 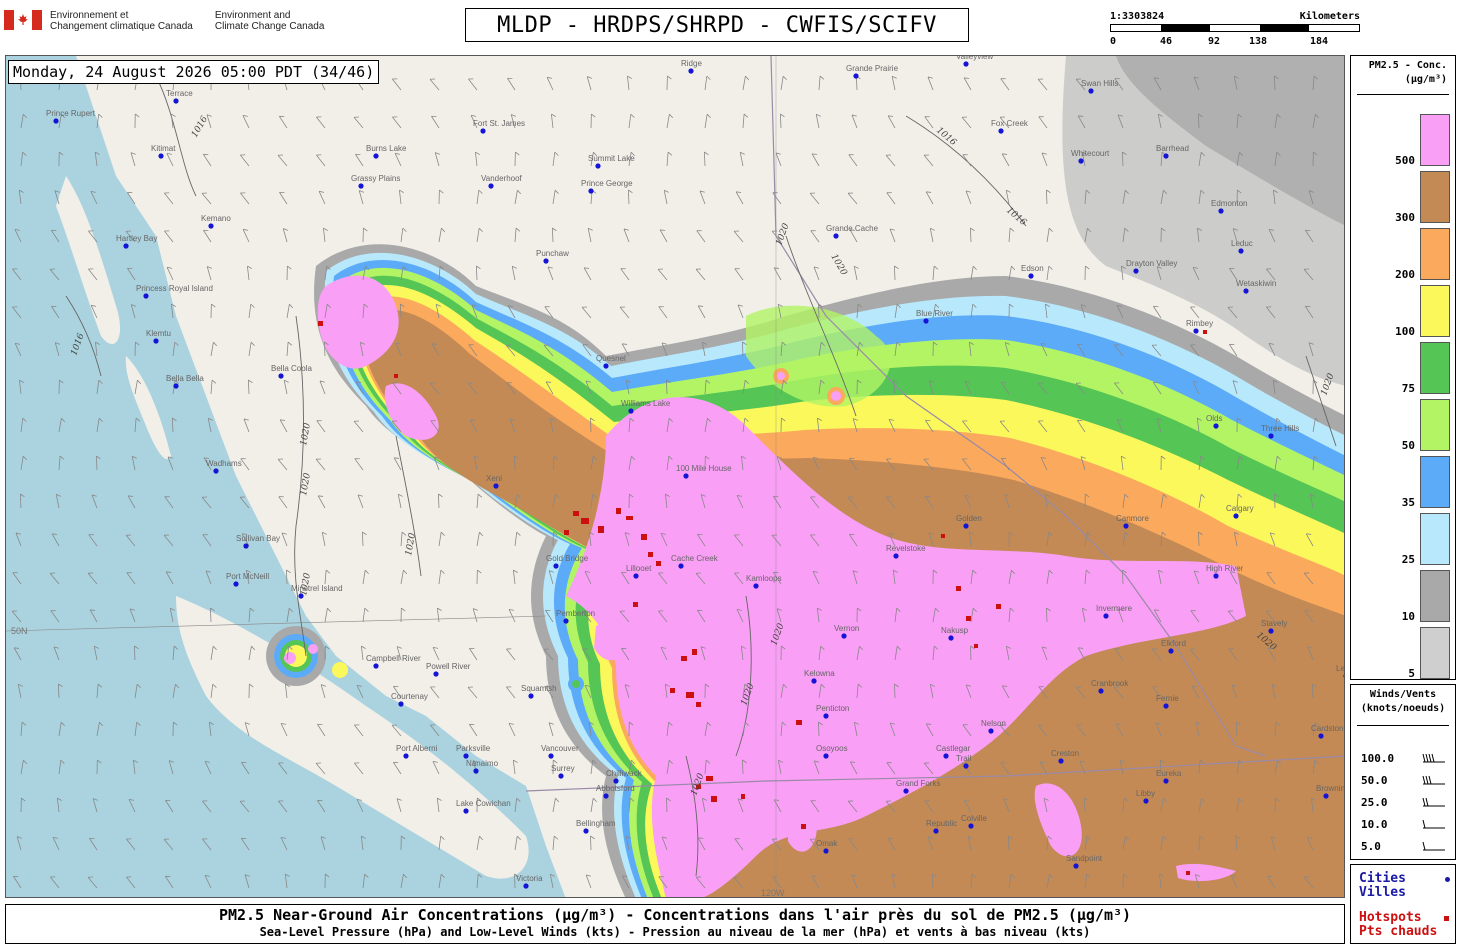 I want to click on city-label: Golden, so click(x=969, y=518).